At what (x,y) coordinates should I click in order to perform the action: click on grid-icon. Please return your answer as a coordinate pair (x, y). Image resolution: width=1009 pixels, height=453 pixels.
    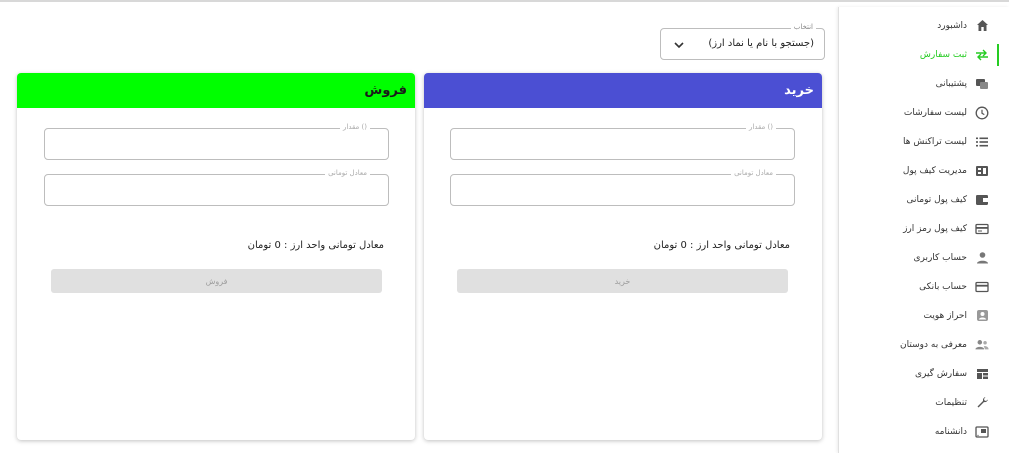
    Looking at the image, I should click on (982, 374).